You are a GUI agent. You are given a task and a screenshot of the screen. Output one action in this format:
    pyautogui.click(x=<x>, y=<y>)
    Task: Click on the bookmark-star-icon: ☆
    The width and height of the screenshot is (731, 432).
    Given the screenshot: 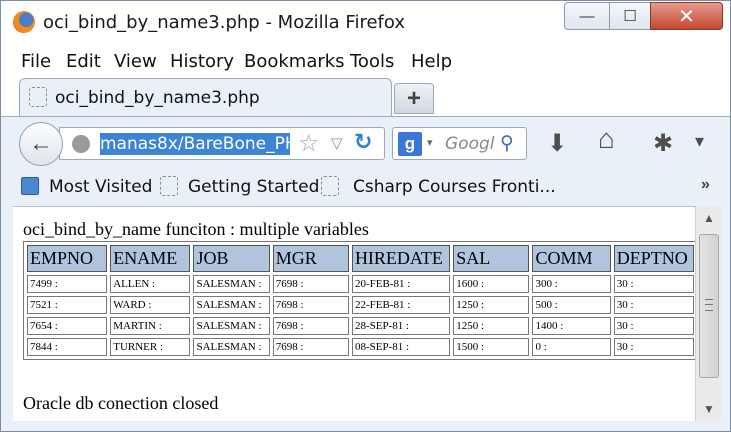 What is the action you would take?
    pyautogui.click(x=309, y=143)
    